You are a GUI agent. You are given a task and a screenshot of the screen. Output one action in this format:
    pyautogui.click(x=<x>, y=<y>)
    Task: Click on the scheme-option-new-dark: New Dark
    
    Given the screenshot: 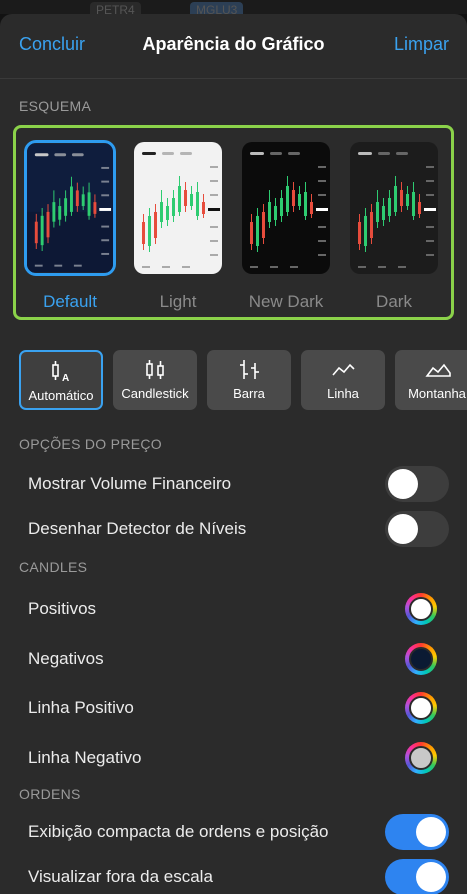 What is the action you would take?
    pyautogui.click(x=286, y=226)
    